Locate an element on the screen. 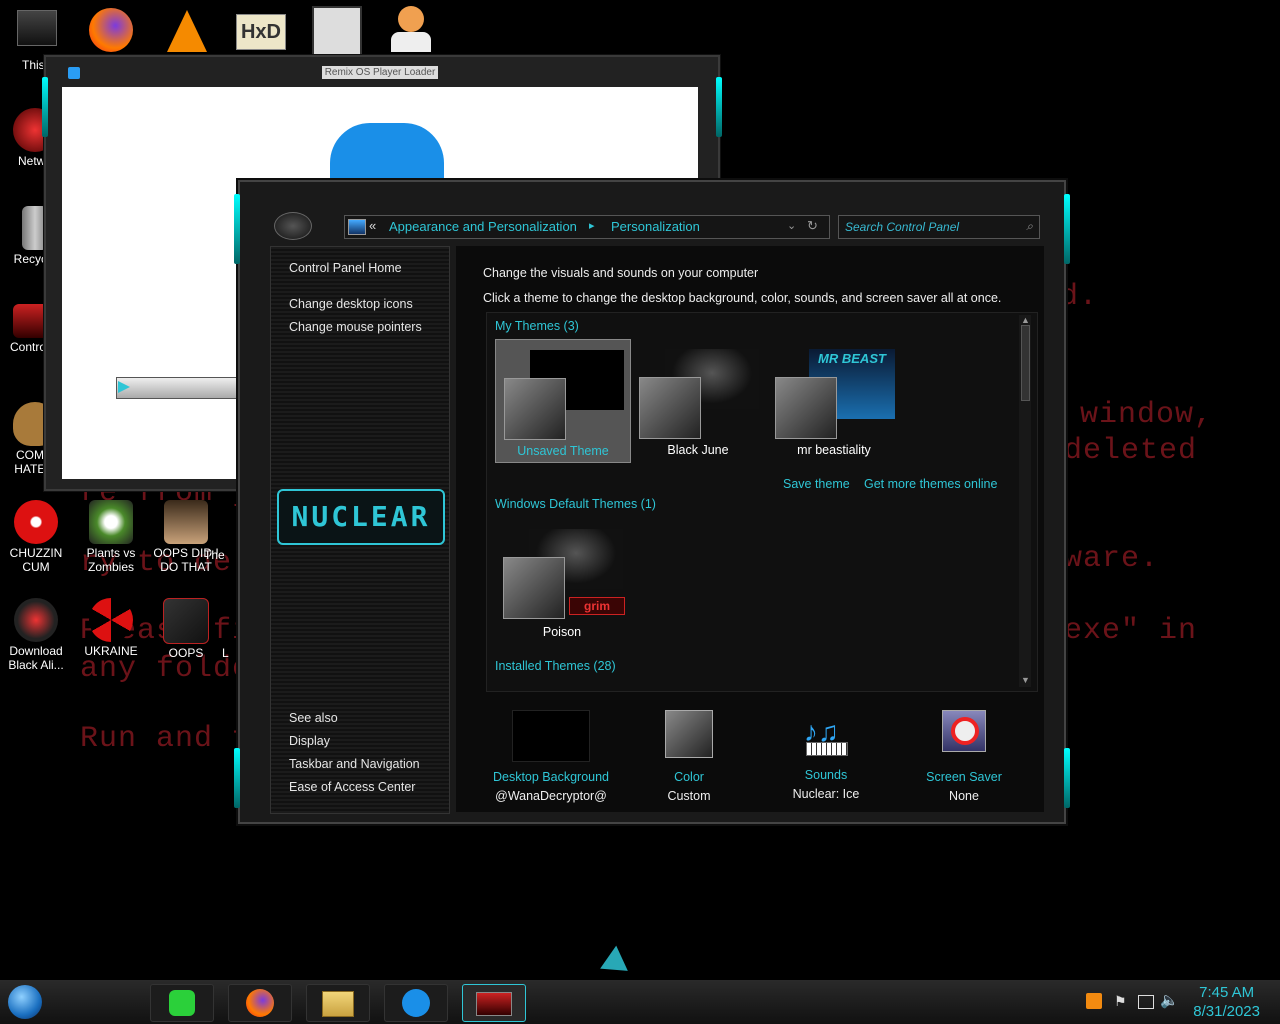  taskbar-clock: 7:45 AM 8/31/2023 is located at coordinates (1226, 1002).